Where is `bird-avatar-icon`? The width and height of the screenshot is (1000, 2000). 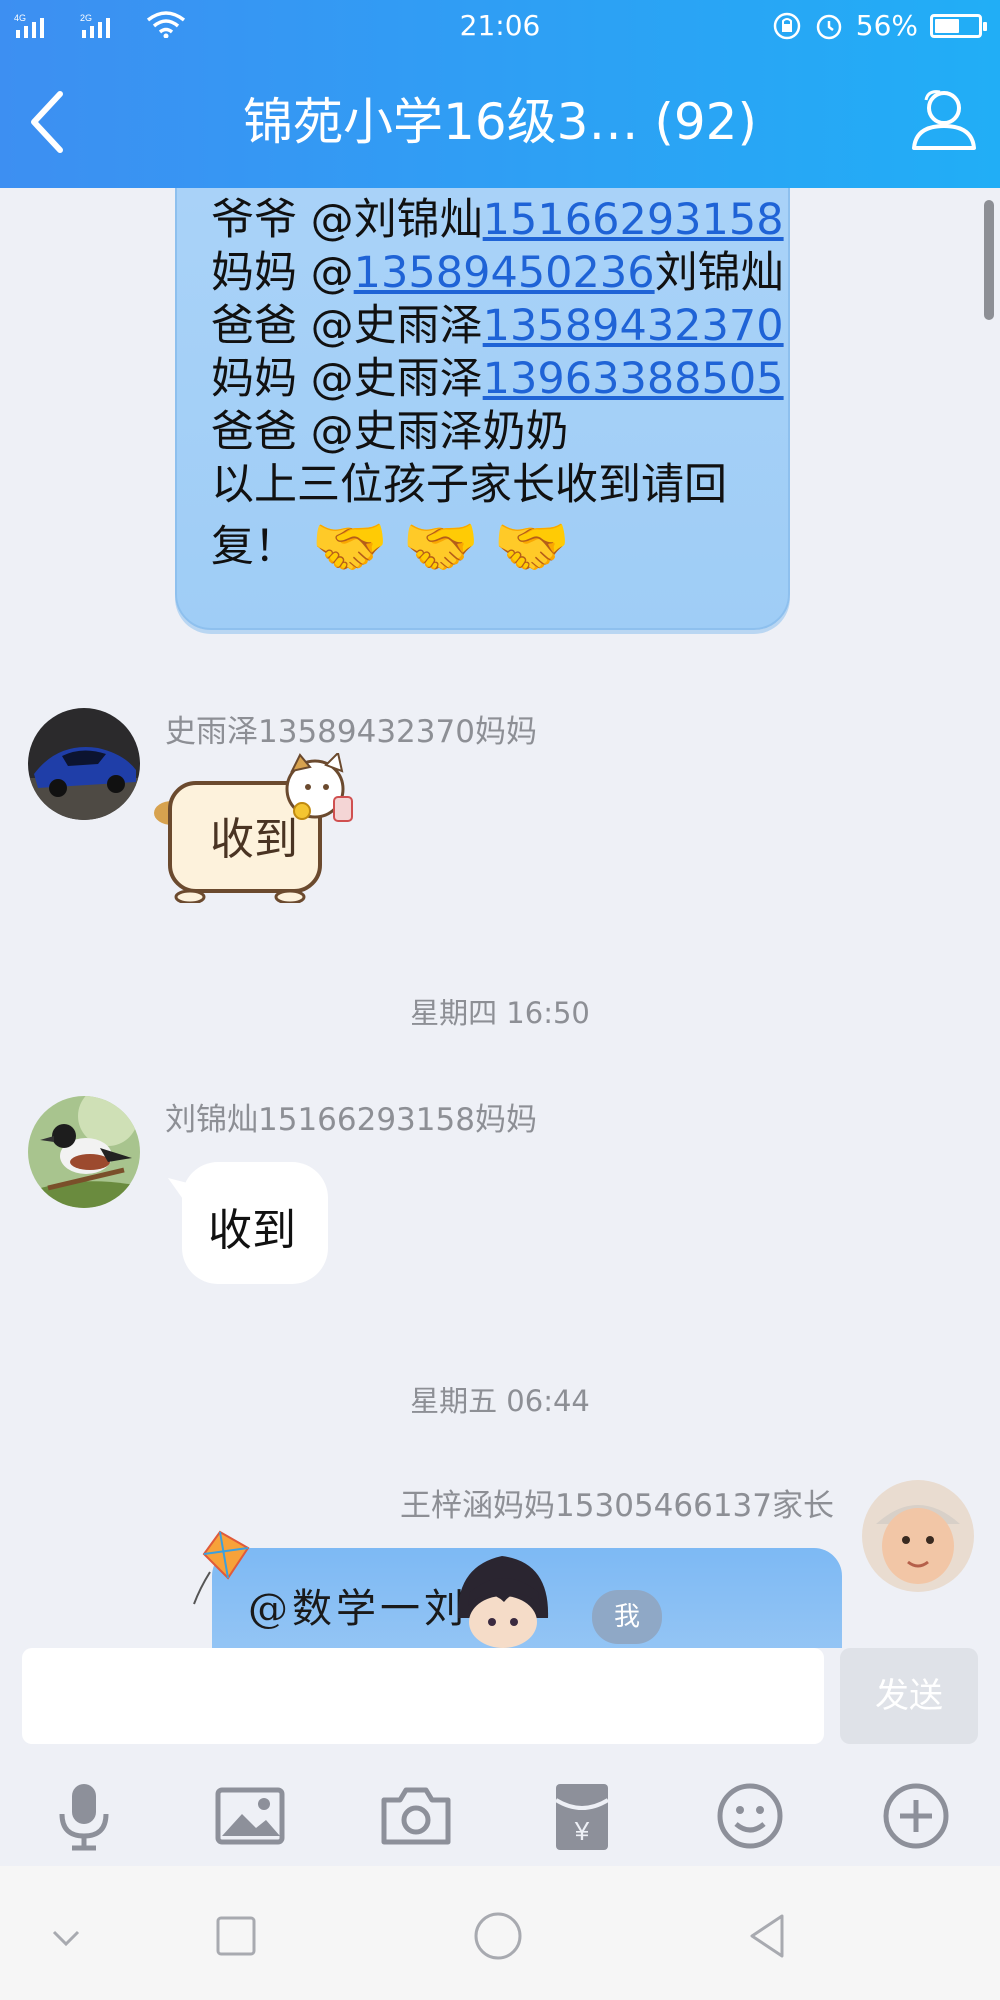
bird-avatar-icon is located at coordinates (84, 1152).